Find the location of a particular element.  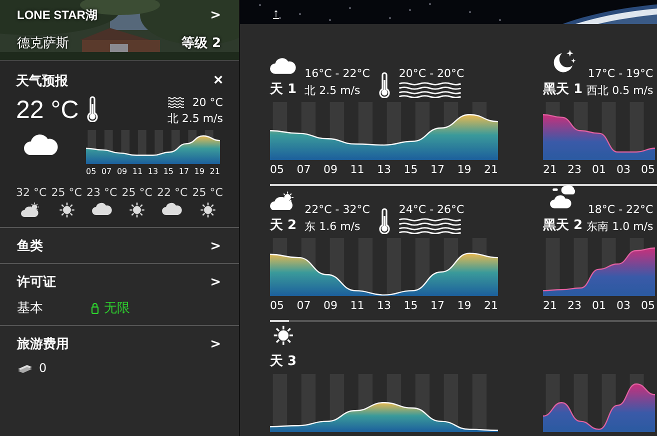

day-label: 黑天 2 is located at coordinates (563, 225).